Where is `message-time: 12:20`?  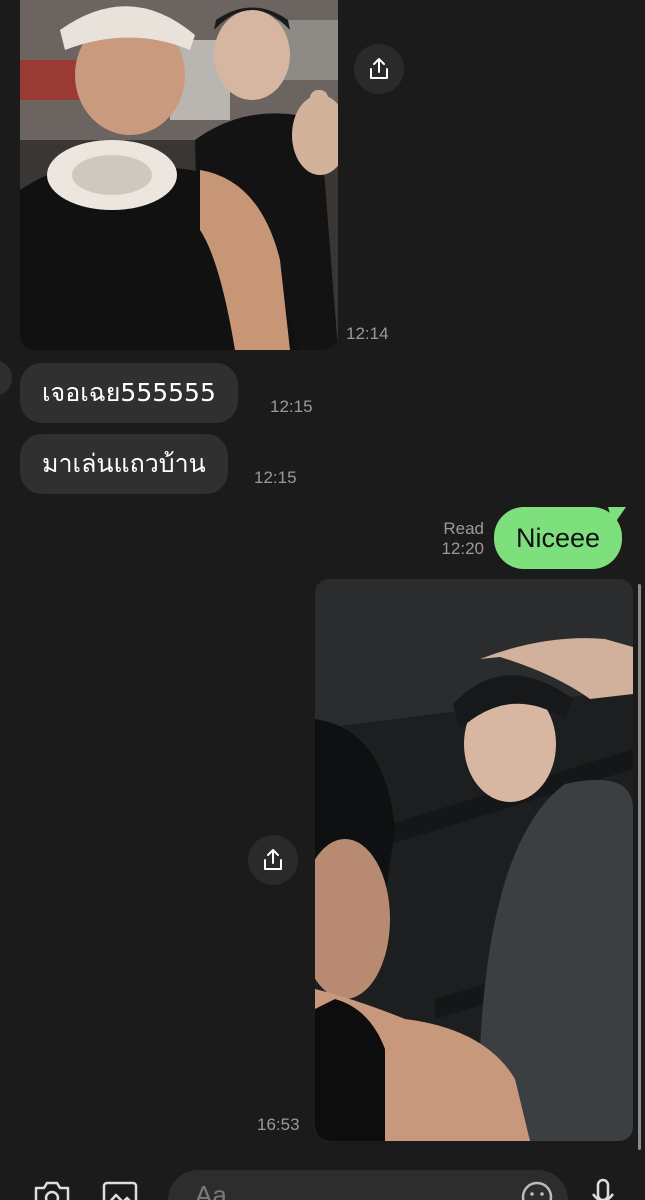
message-time: 12:20 is located at coordinates (462, 548).